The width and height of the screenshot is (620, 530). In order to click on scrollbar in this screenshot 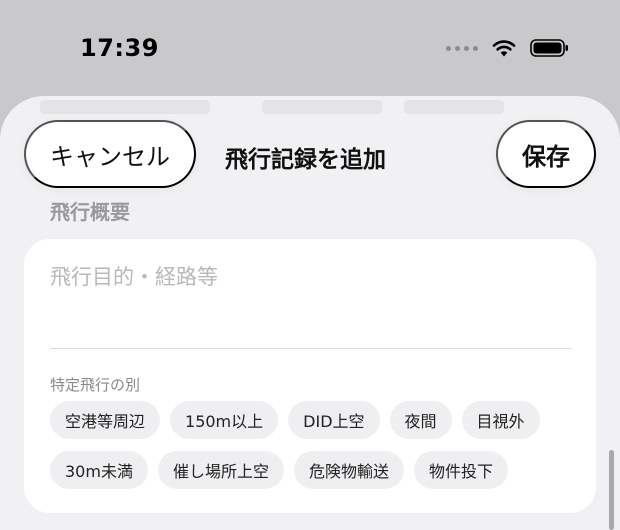, I will do `click(611, 490)`.